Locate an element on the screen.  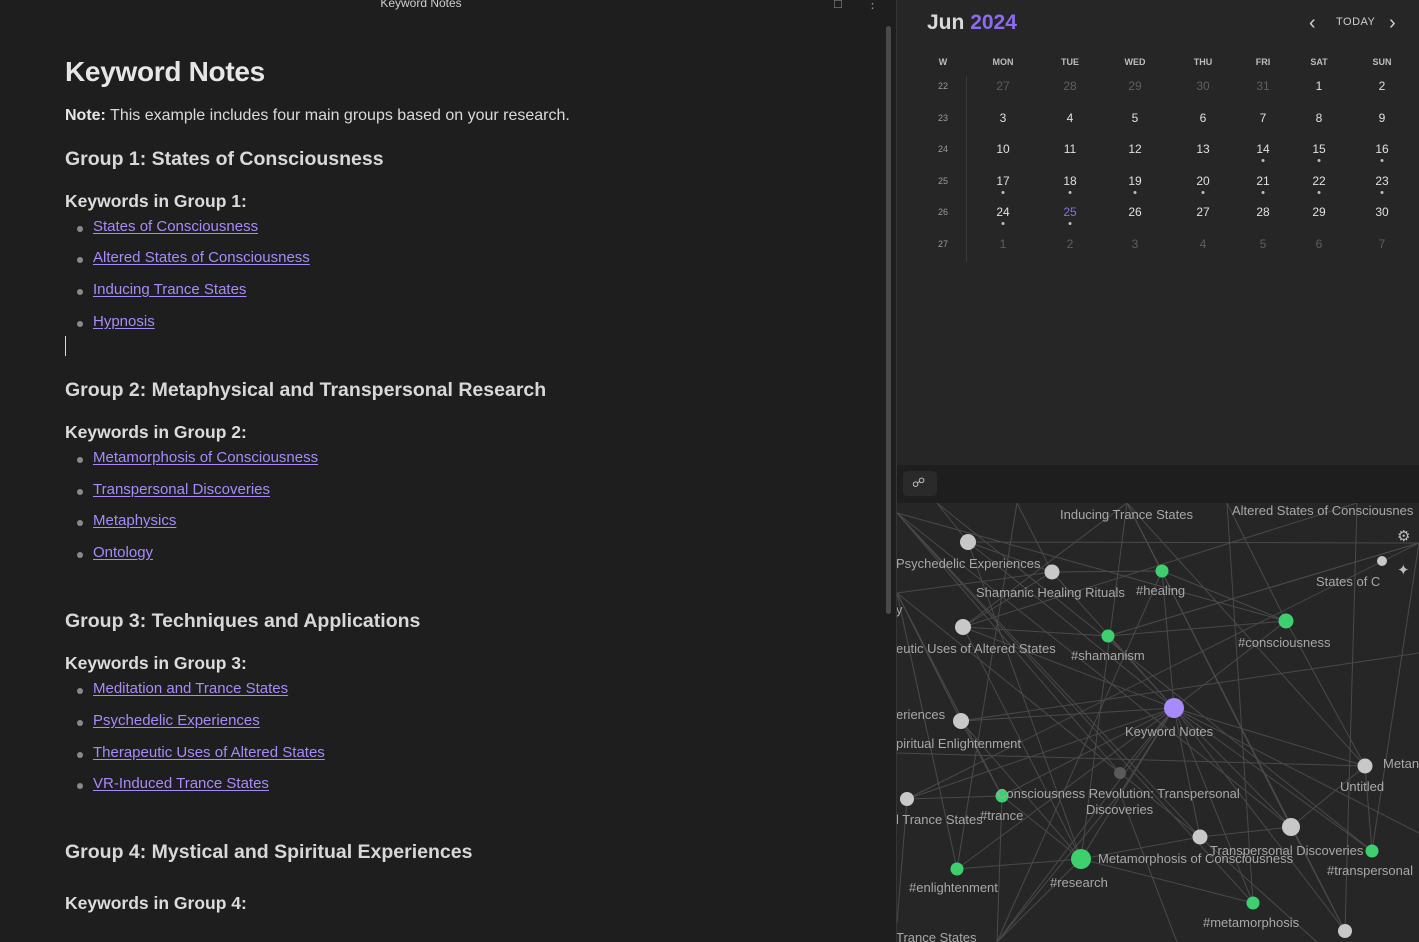
graph-node-transpersonal_disc is located at coordinates (1291, 827).